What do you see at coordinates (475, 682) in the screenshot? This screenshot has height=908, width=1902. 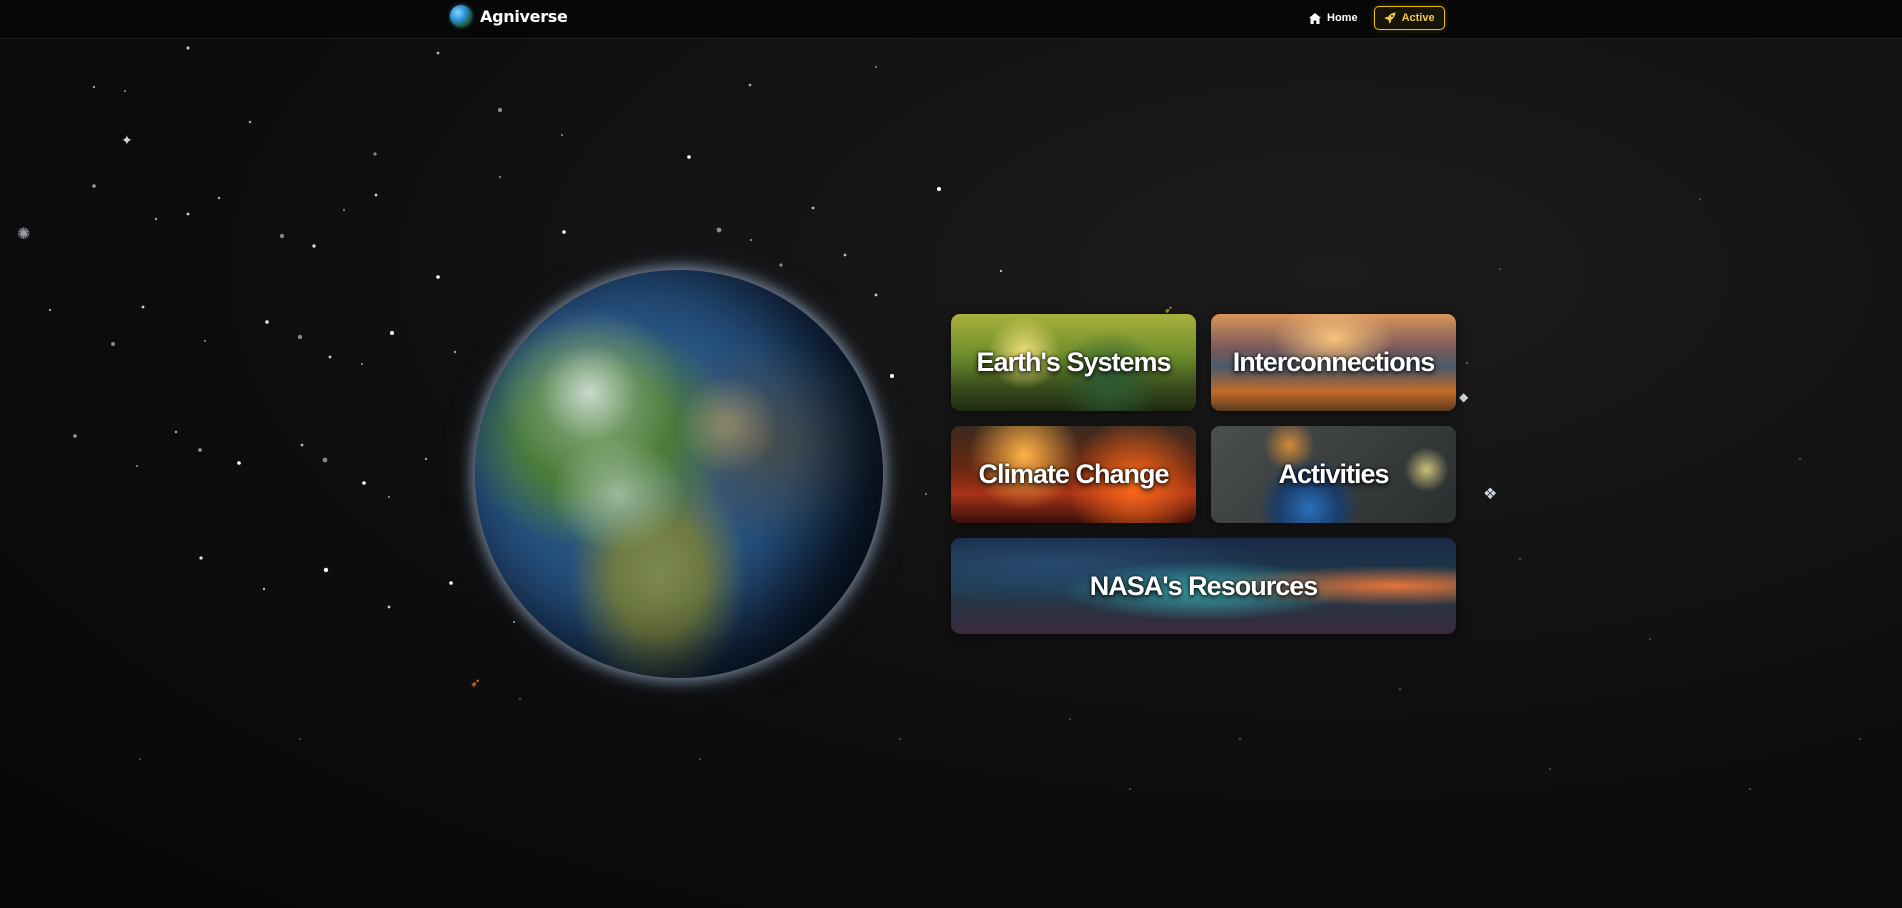 I see `rocket-icon: ➶` at bounding box center [475, 682].